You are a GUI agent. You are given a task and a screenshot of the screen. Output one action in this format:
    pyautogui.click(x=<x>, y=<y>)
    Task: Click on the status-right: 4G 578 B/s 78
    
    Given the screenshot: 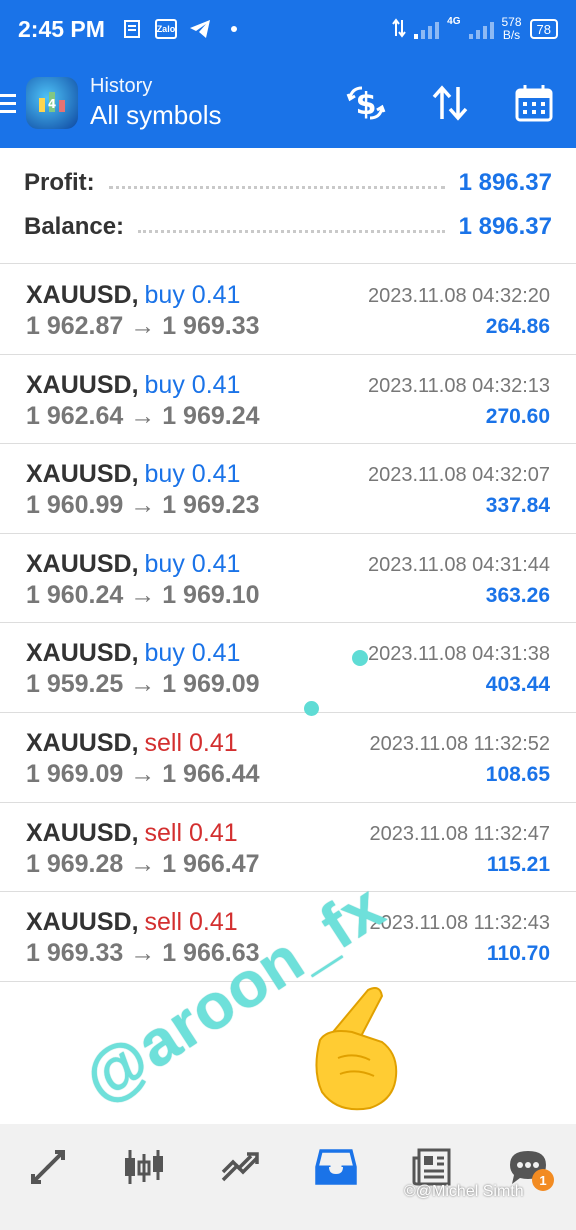 What is the action you would take?
    pyautogui.click(x=475, y=29)
    